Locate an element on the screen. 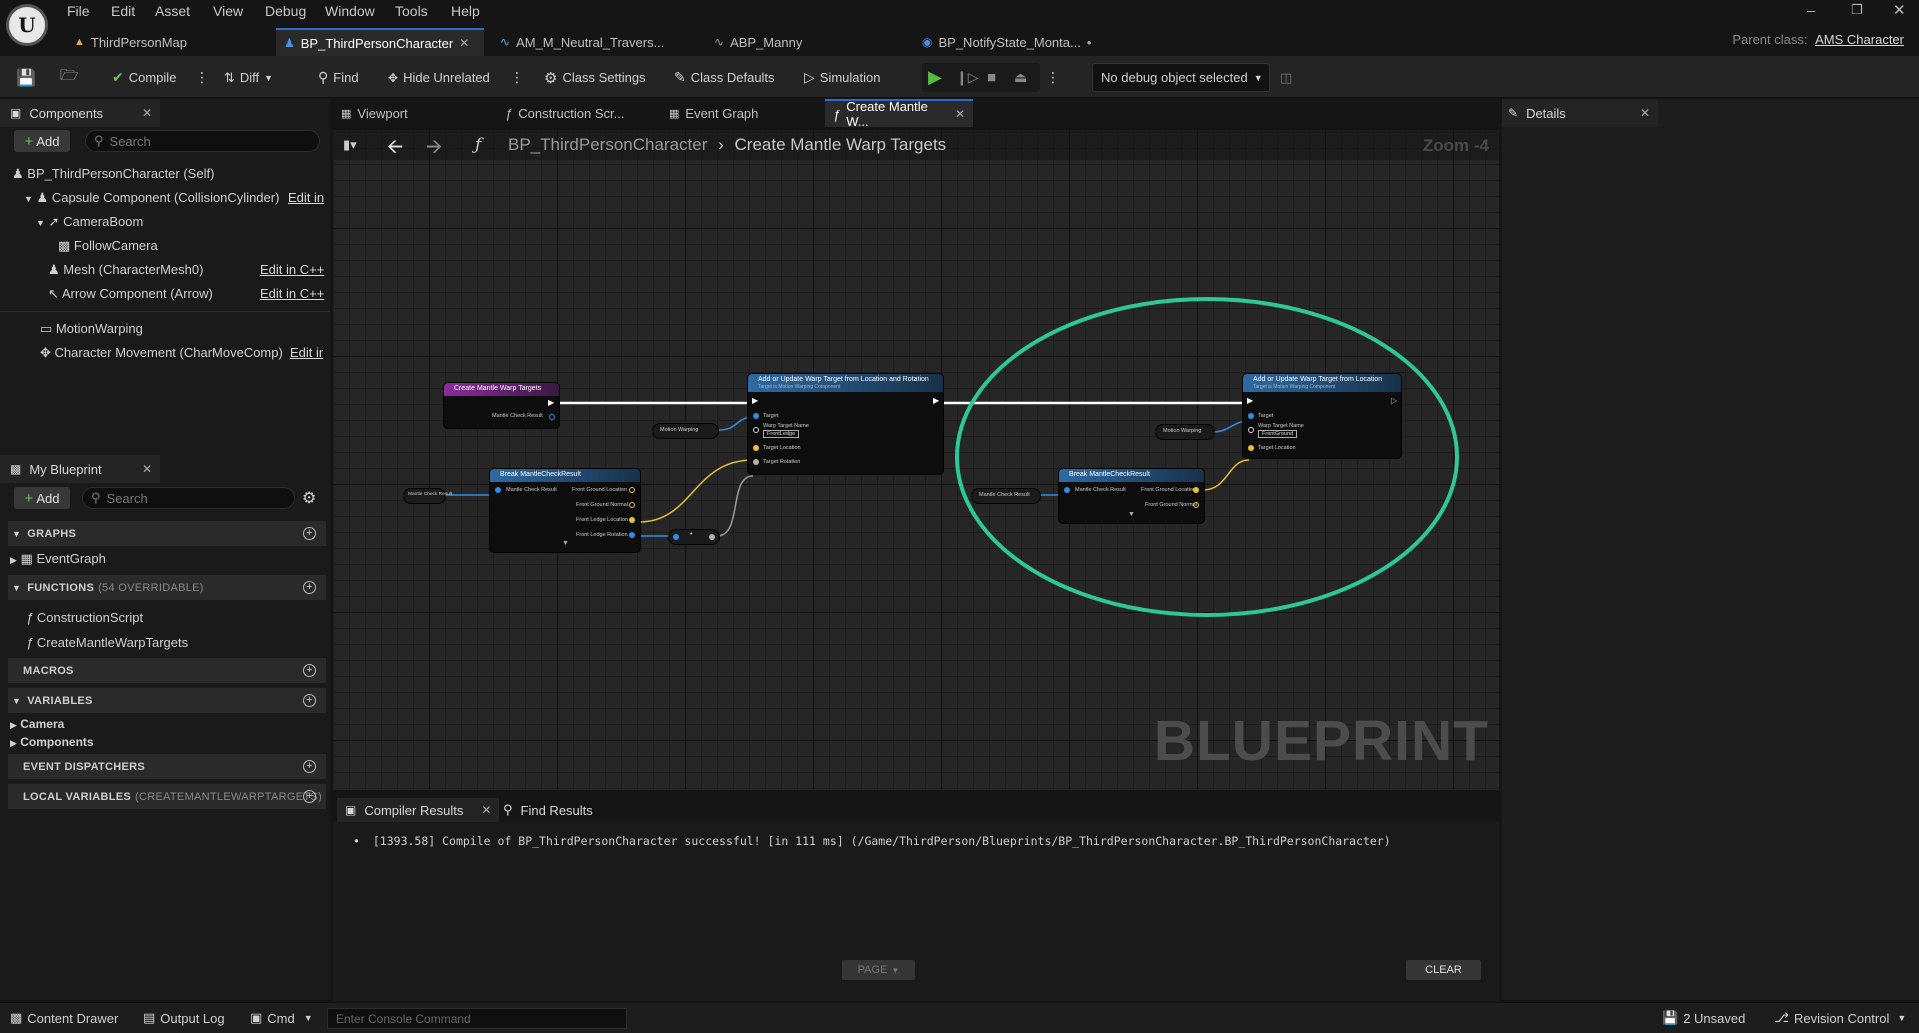 The image size is (1919, 1033). struct-pin is located at coordinates (552, 417).